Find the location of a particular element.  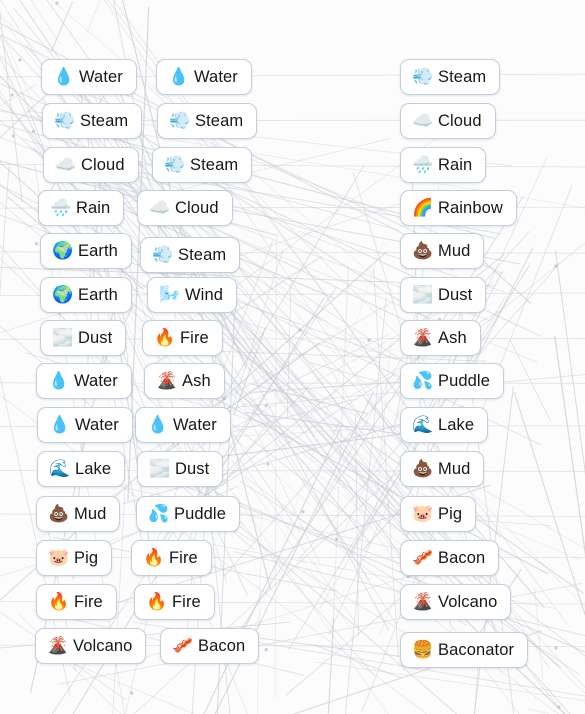

element-card-rainbow: 🌈 Rainbow is located at coordinates (458, 208).